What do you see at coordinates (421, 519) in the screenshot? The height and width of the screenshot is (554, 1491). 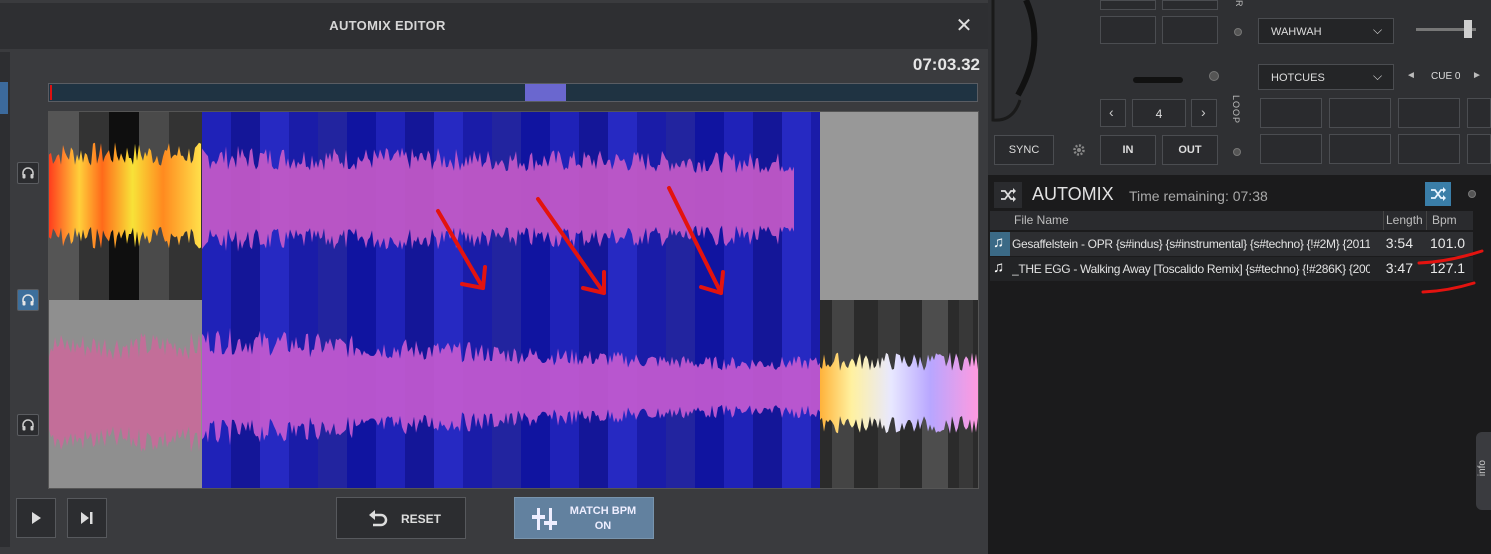 I see `reset-label: RESET` at bounding box center [421, 519].